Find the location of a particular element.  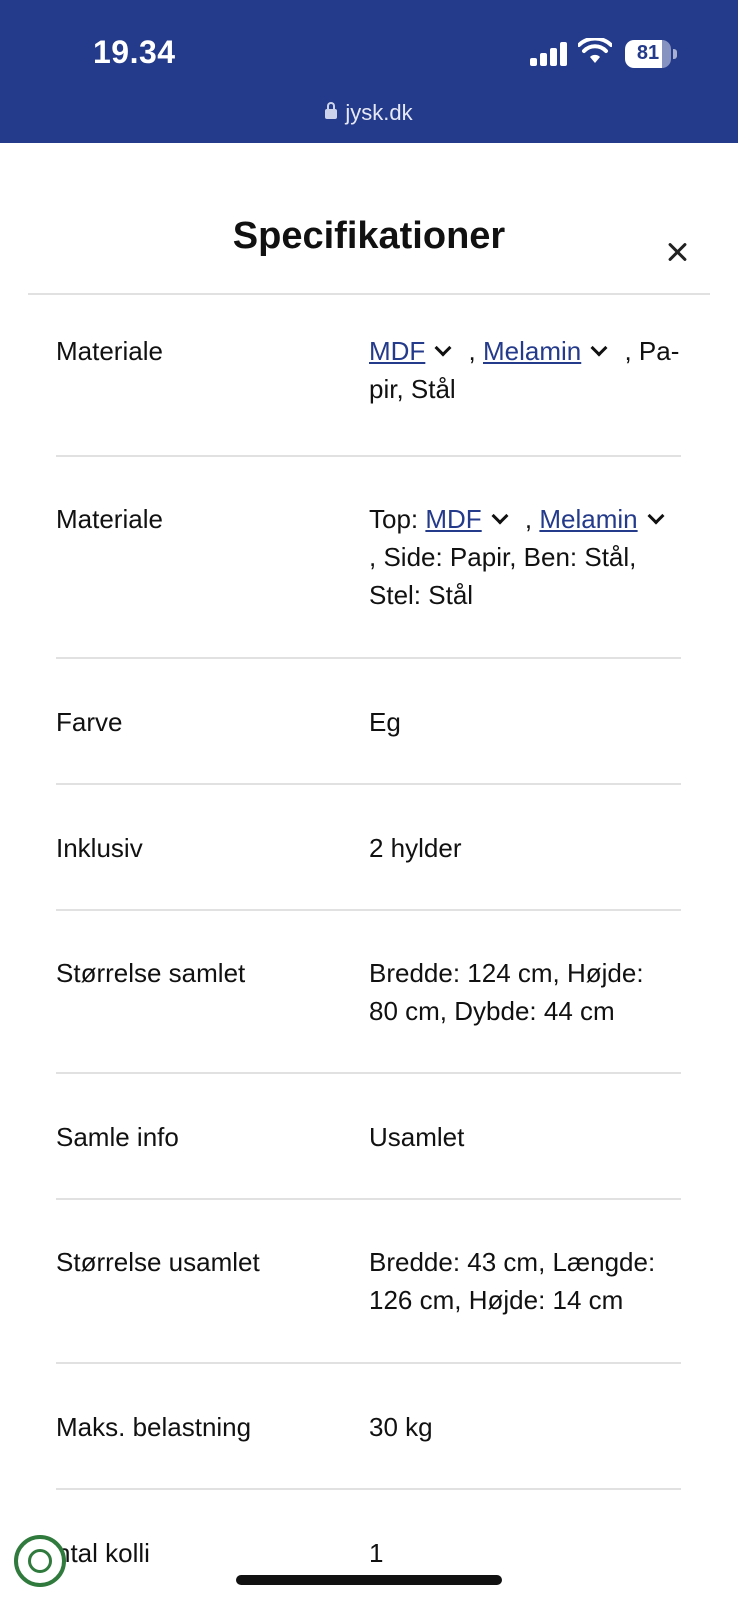

battery-percentage: 81 is located at coordinates (648, 53).